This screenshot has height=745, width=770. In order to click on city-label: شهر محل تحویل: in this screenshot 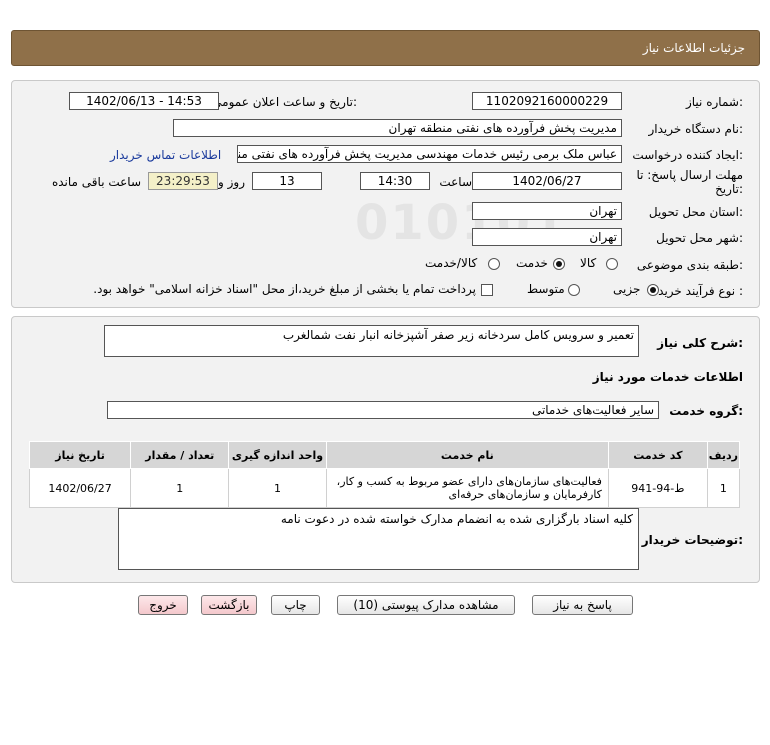, I will do `click(699, 238)`.